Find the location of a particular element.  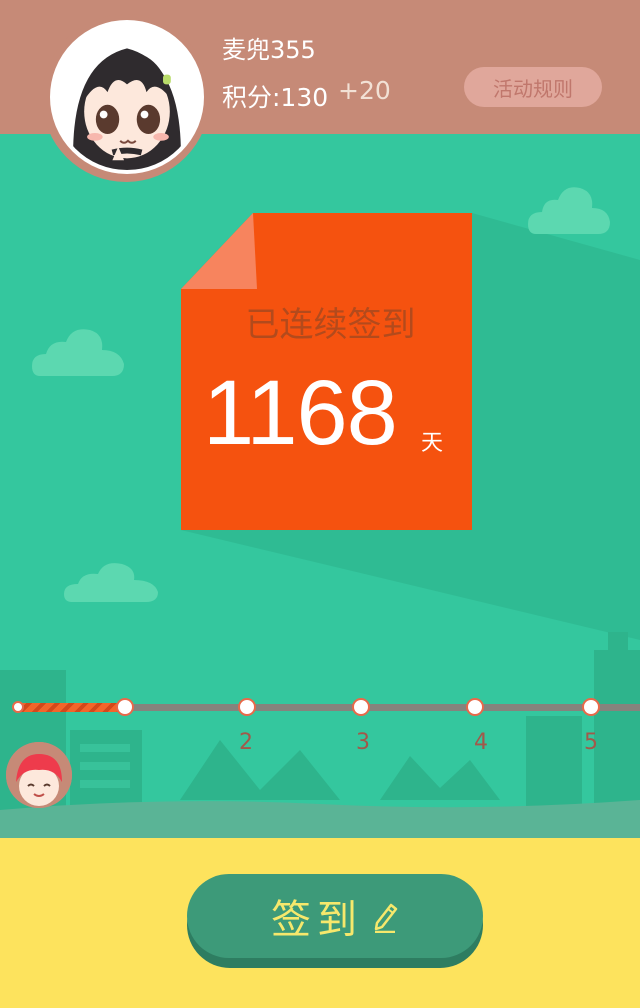

progress-label-4: 4 is located at coordinates (481, 742).